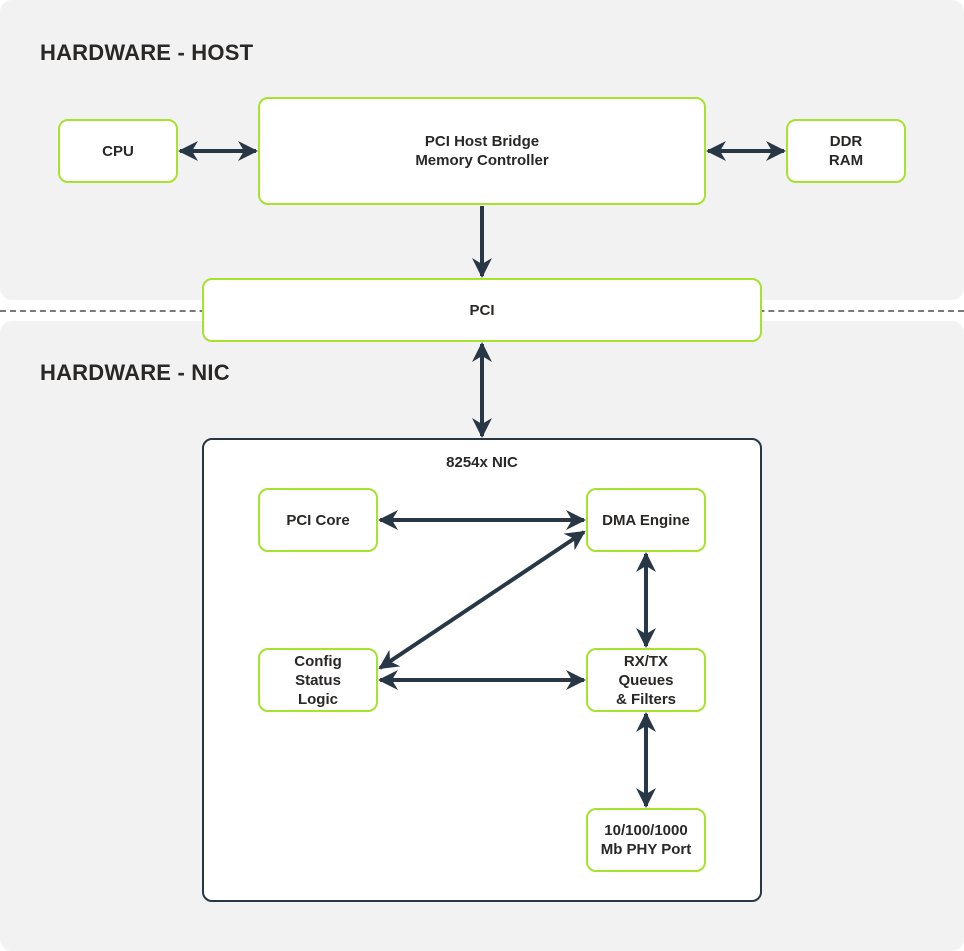 The image size is (964, 951). Describe the element at coordinates (318, 520) in the screenshot. I see `pci-core-node: PCI Core` at that location.